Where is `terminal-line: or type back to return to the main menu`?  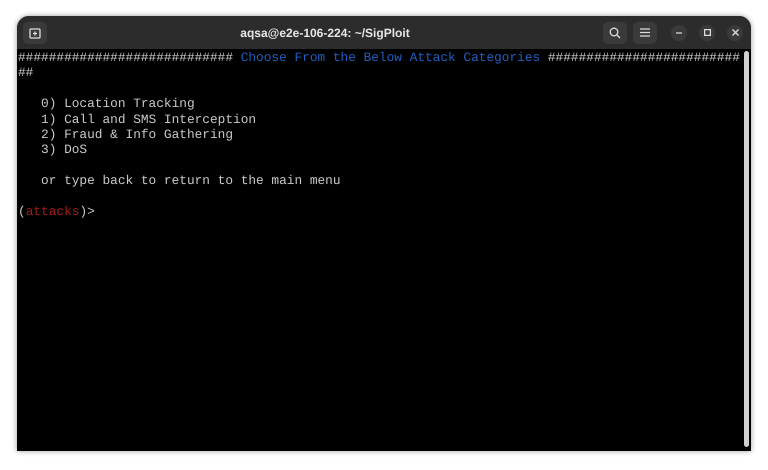
terminal-line: or type back to return to the main menu is located at coordinates (191, 181).